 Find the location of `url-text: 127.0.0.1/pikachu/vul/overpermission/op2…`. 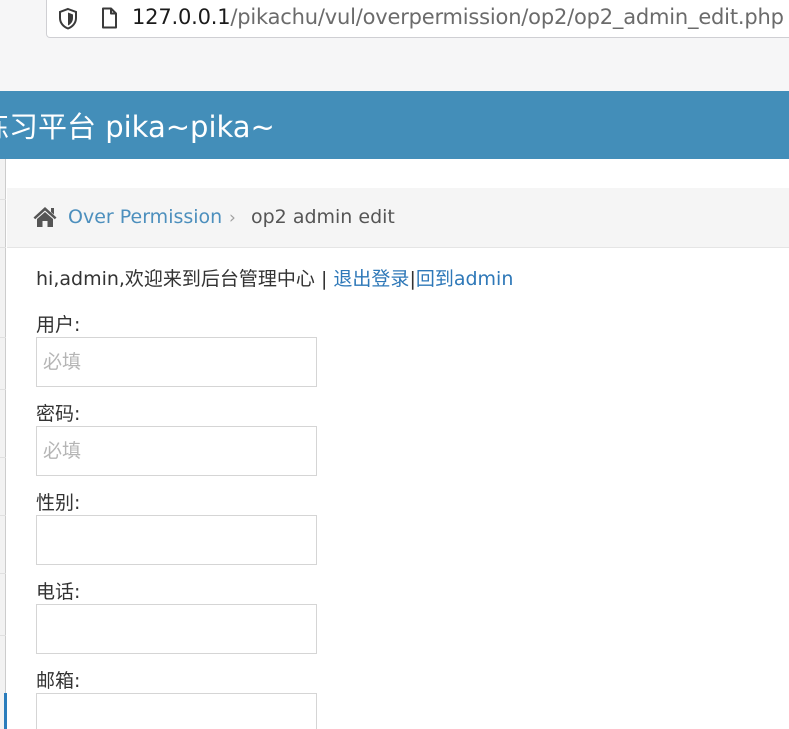

url-text: 127.0.0.1/pikachu/vul/overpermission/op2… is located at coordinates (458, 17).